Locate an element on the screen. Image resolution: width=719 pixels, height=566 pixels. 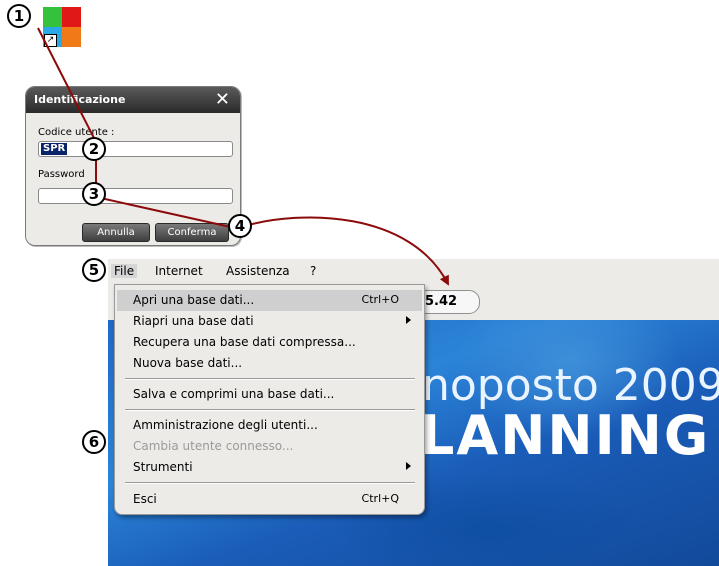
callout-6: 6 is located at coordinates (94, 442).